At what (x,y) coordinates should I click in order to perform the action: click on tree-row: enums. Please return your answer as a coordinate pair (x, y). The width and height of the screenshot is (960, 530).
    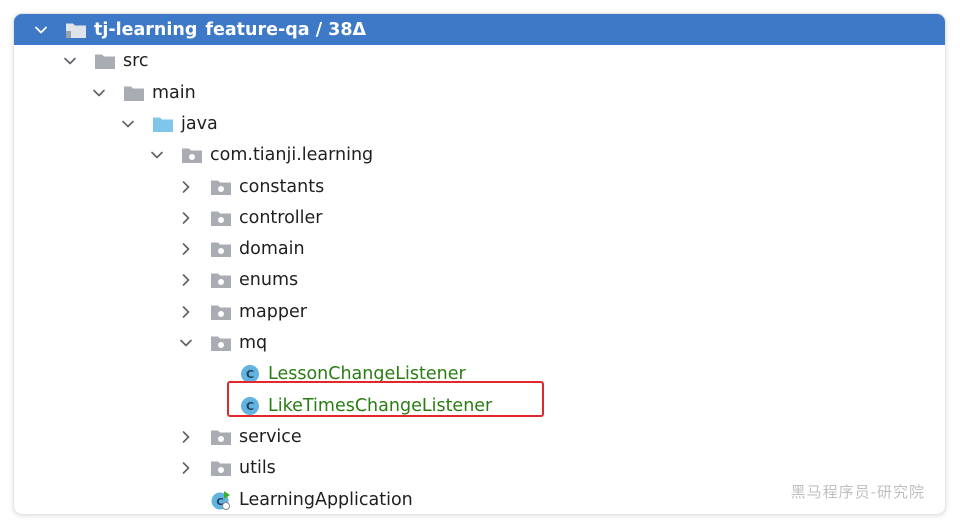
    Looking at the image, I should click on (479, 279).